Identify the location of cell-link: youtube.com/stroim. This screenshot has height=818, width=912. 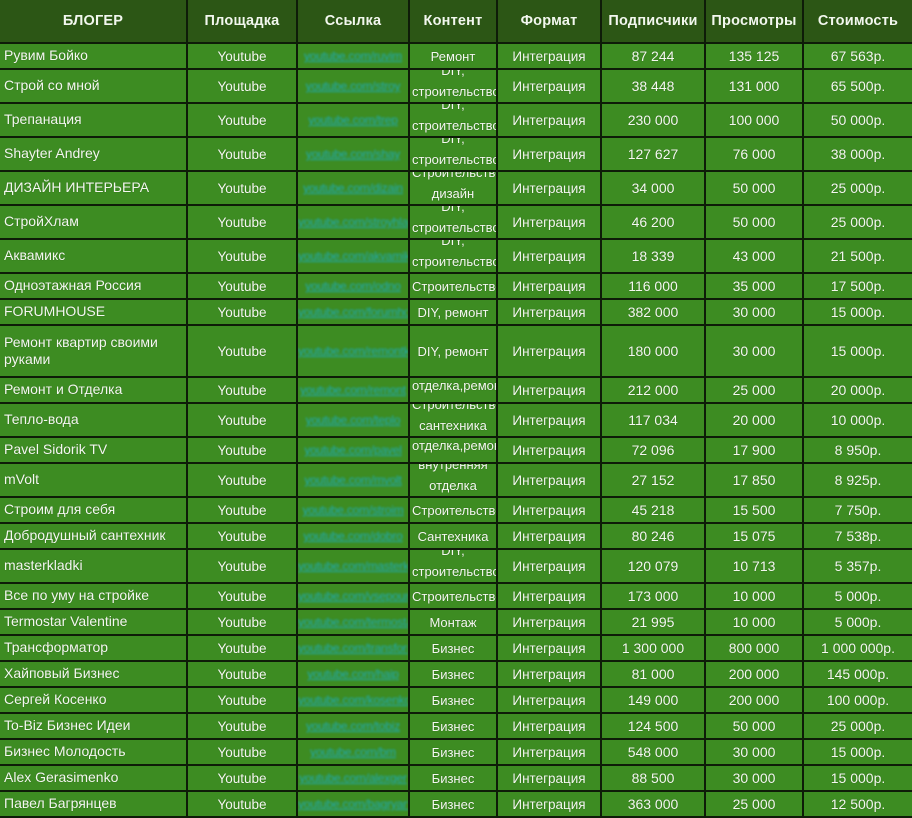
(354, 511).